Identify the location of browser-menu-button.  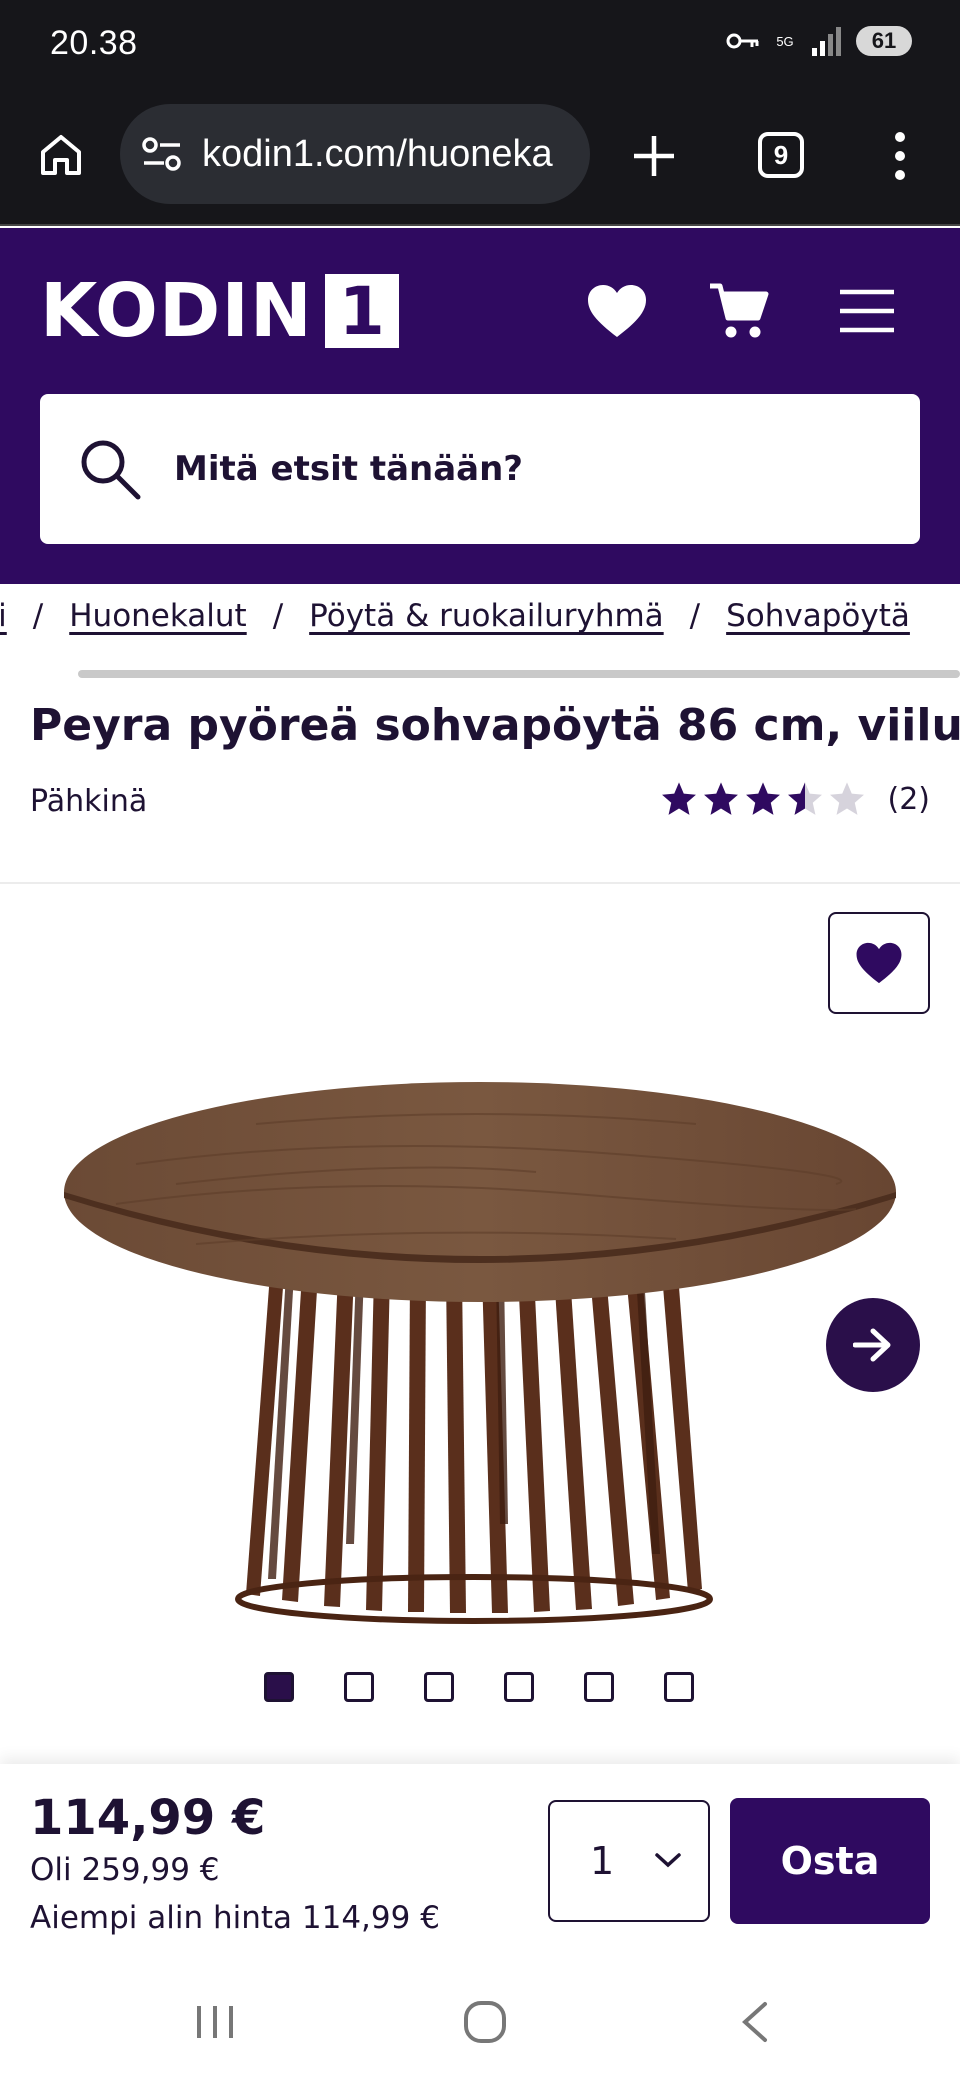
(900, 156).